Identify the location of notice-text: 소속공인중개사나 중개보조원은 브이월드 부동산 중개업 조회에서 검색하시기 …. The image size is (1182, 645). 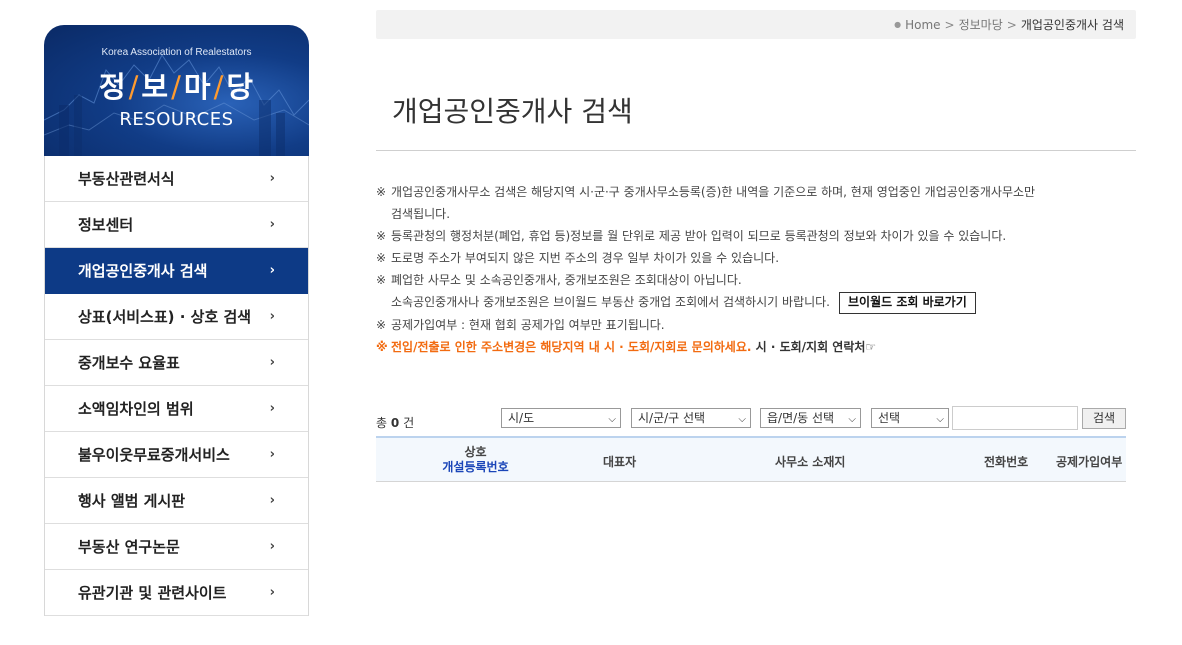
(610, 302).